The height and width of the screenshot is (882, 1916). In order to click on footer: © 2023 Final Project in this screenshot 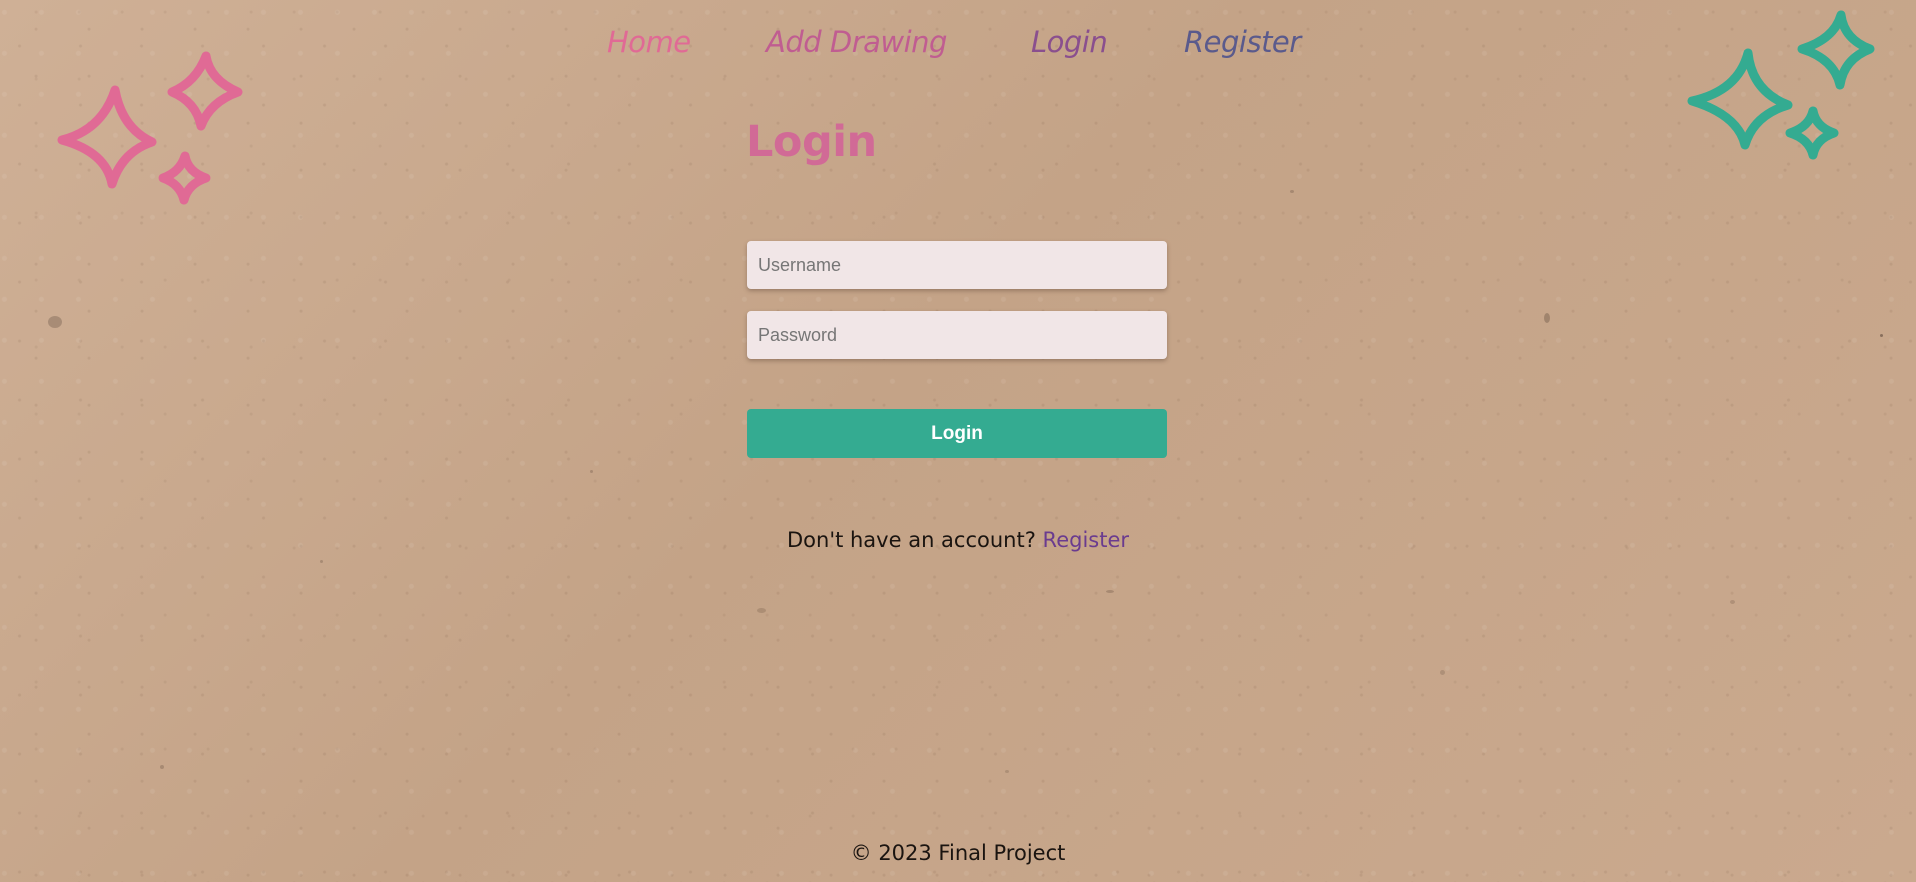, I will do `click(958, 853)`.